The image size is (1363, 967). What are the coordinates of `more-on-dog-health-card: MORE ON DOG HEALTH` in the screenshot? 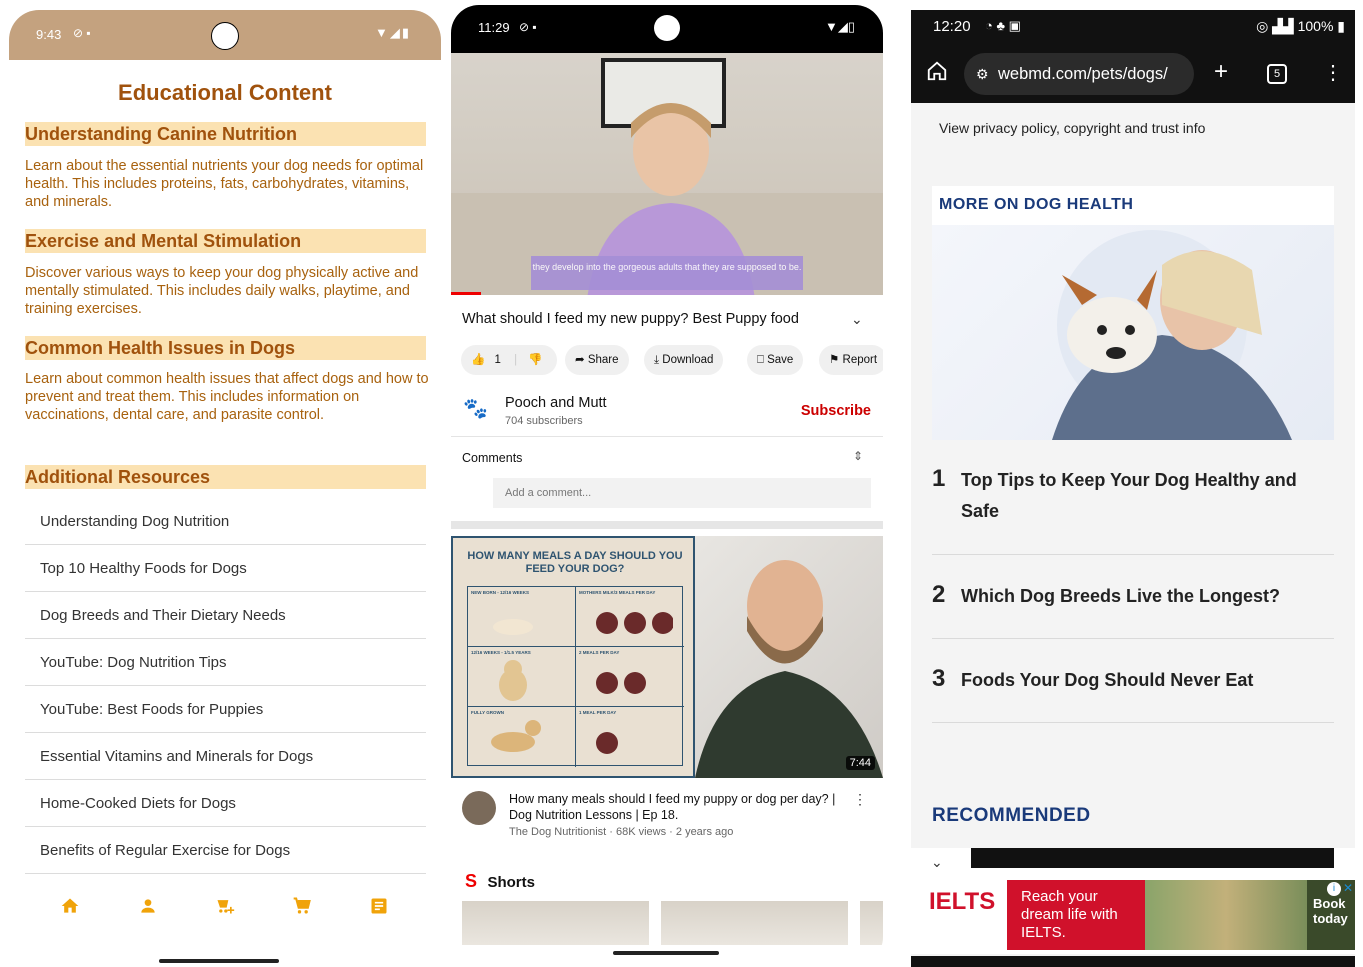 It's located at (1133, 313).